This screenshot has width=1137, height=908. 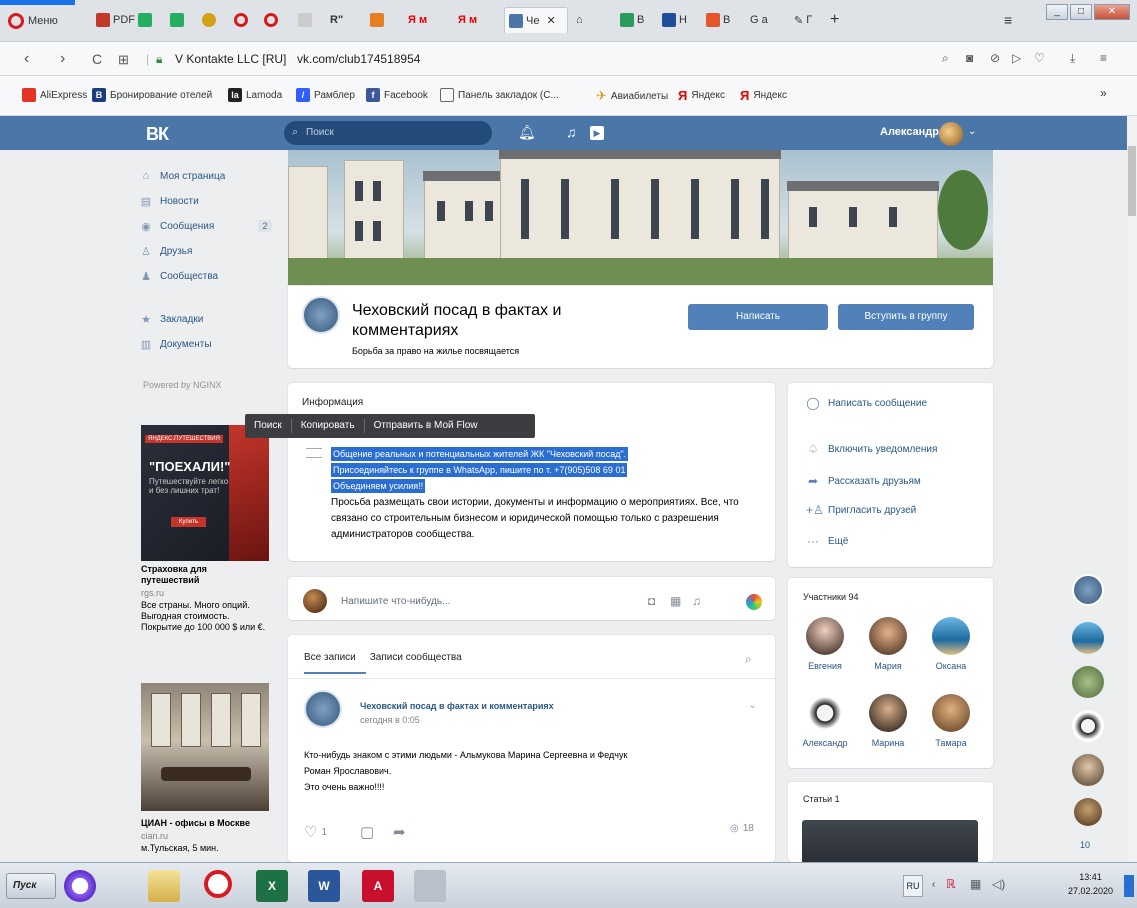 What do you see at coordinates (1039, 58) in the screenshot?
I see `heart-icon: ♡` at bounding box center [1039, 58].